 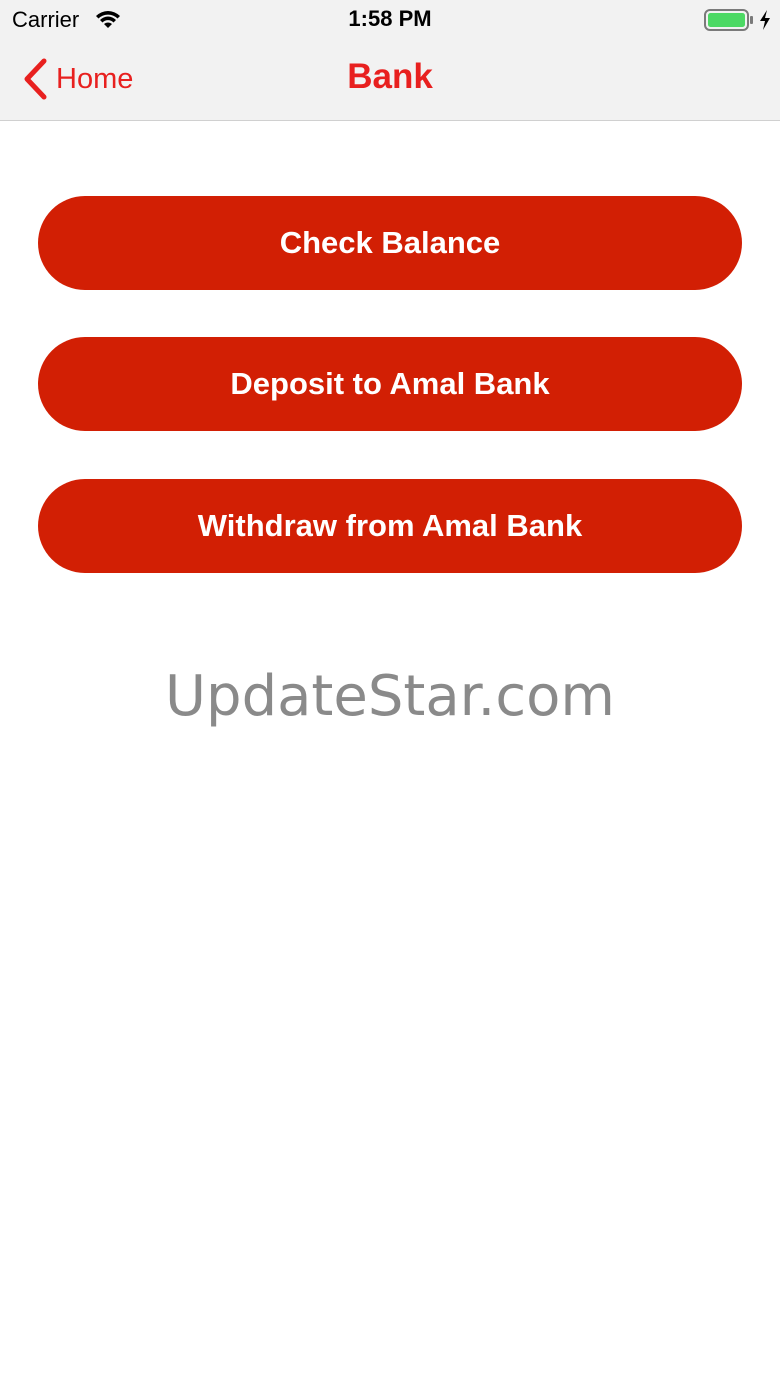 What do you see at coordinates (390, 243) in the screenshot?
I see `check-balance-button: Check Balance` at bounding box center [390, 243].